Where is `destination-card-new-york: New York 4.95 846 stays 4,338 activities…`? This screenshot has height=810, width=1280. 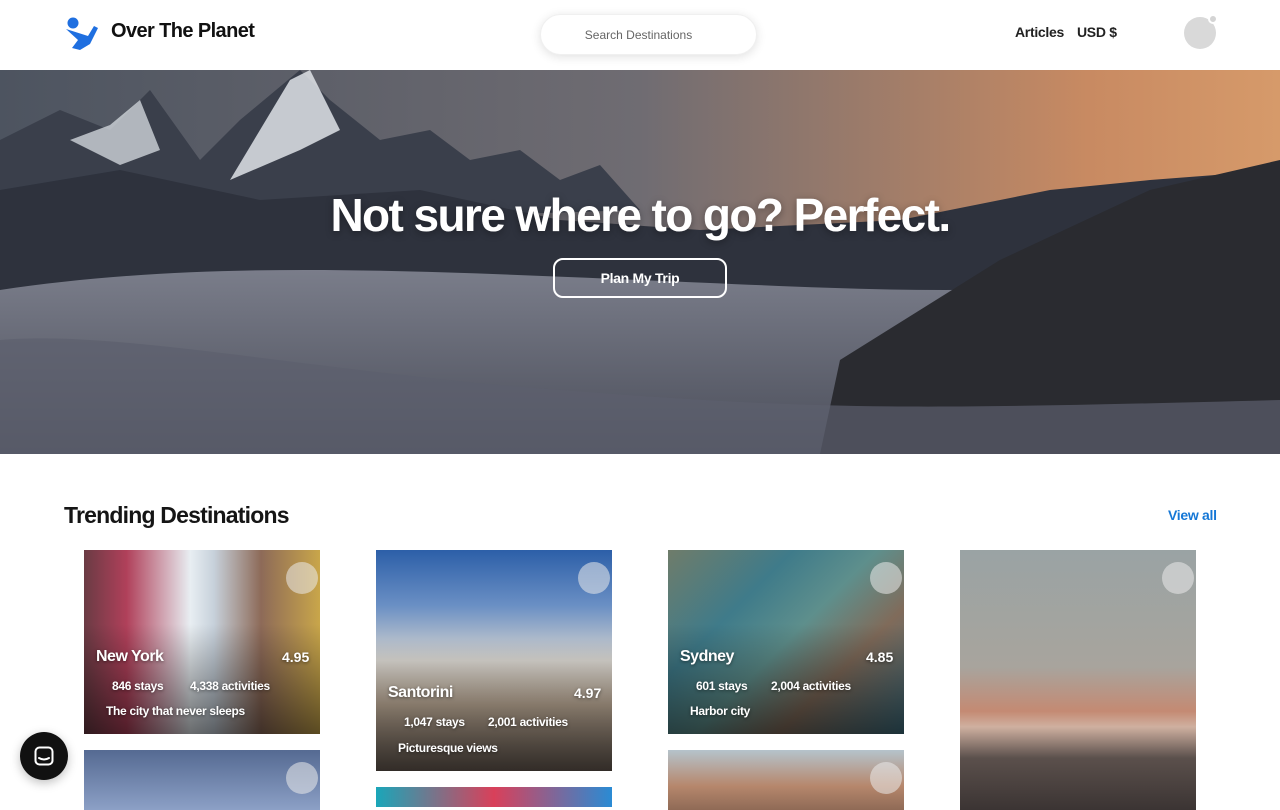
destination-card-new-york: New York 4.95 846 stays 4,338 activities… is located at coordinates (202, 642).